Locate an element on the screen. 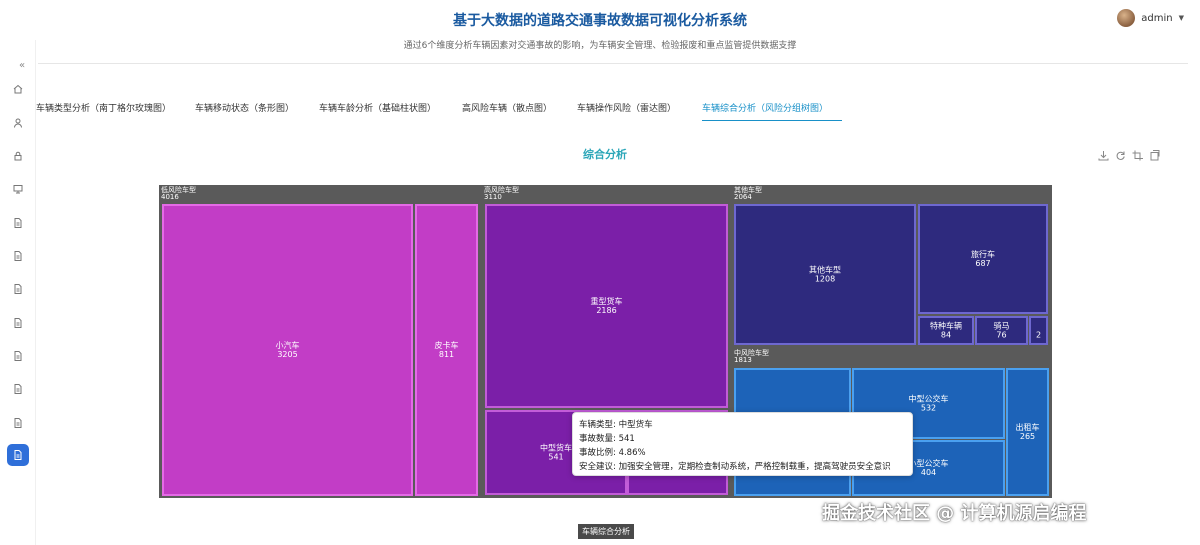 The image size is (1200, 545). treemap-breadcrumb: 车辆综合分析 is located at coordinates (606, 531).